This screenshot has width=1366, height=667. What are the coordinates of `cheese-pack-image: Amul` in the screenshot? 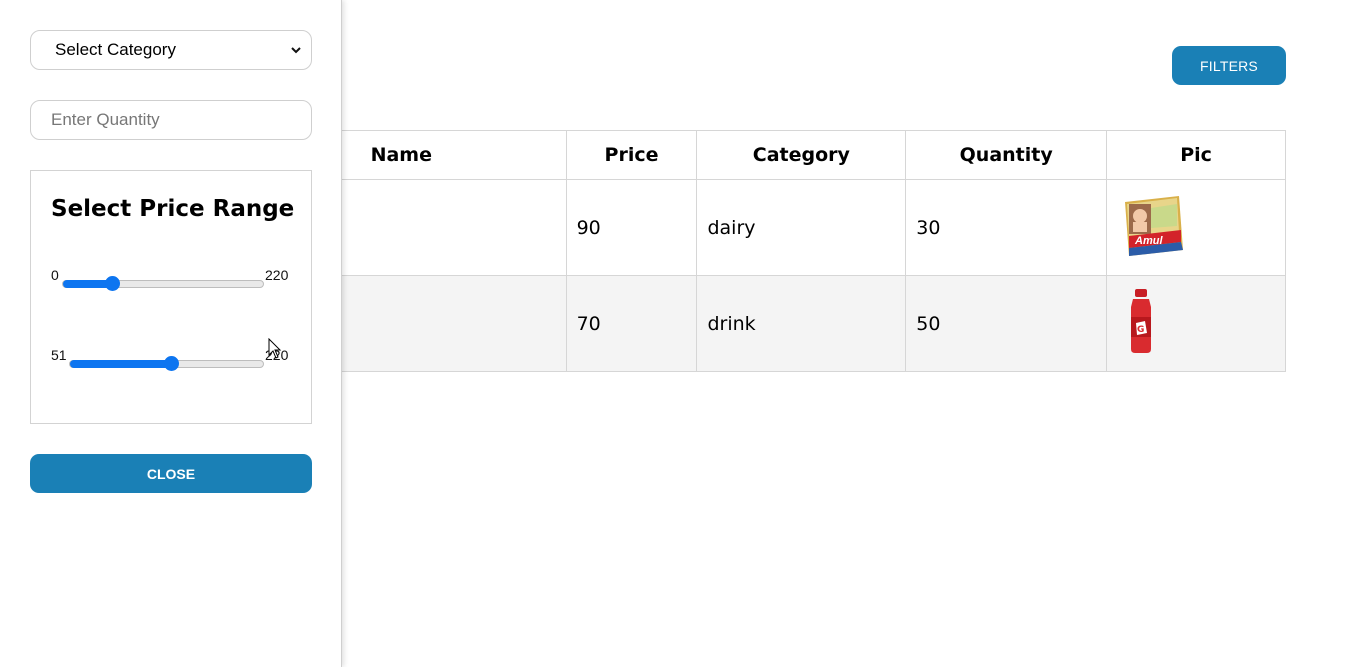 It's located at (1154, 226).